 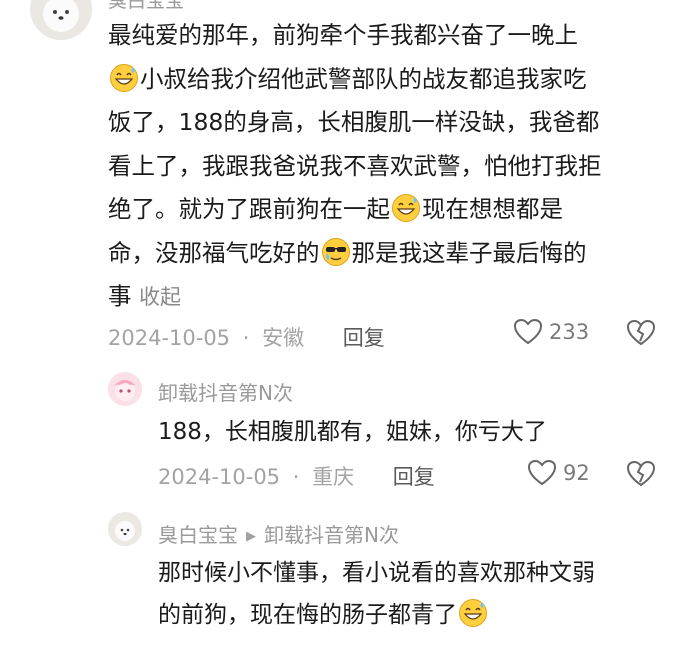 What do you see at coordinates (364, 338) in the screenshot?
I see `comment-reply-button: 回复` at bounding box center [364, 338].